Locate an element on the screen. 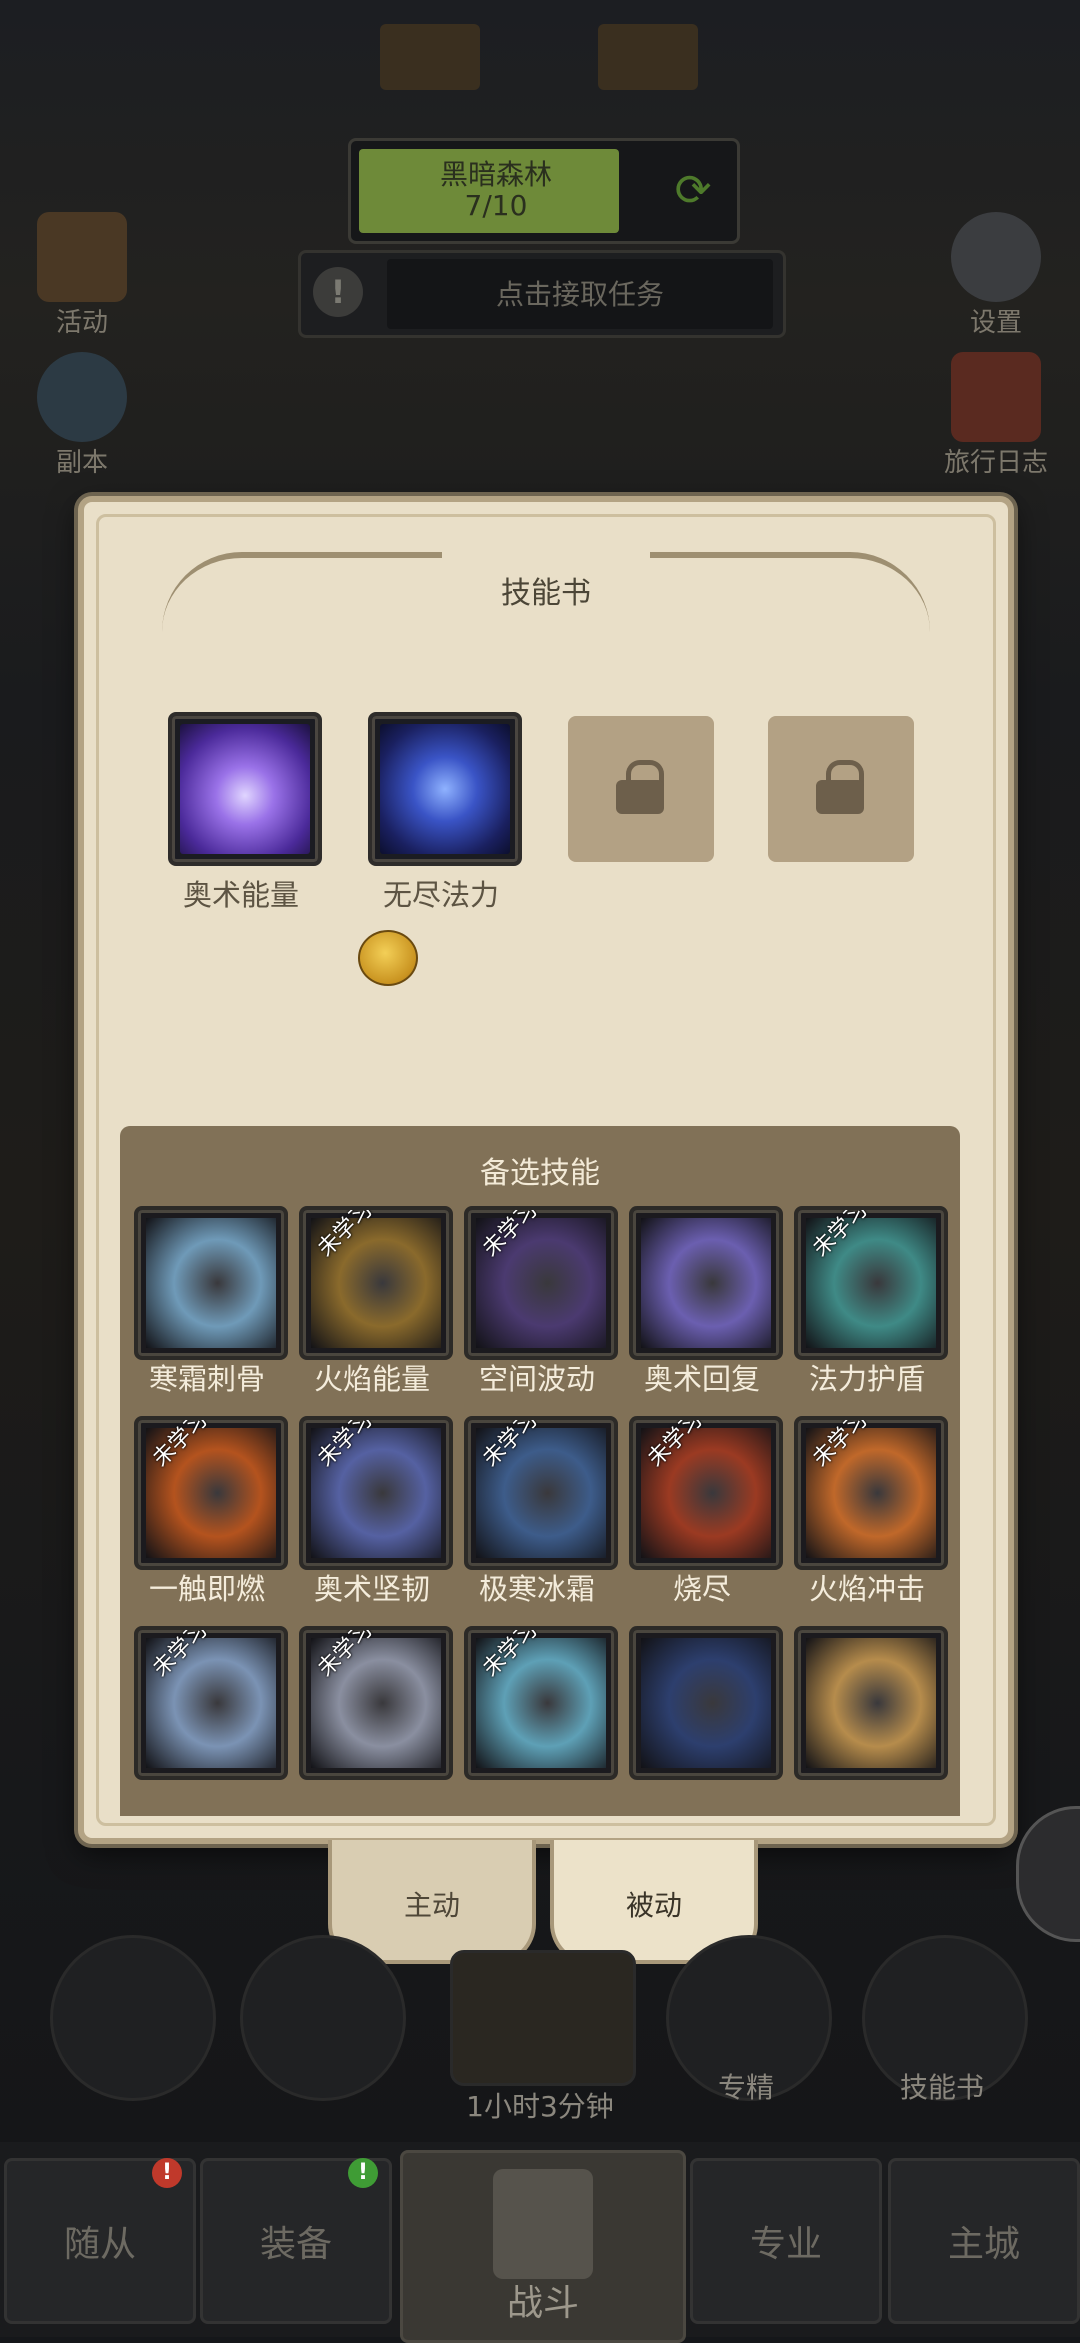 Image resolution: width=1080 pixels, height=2343 pixels. equipped-label-1: 奥术能量 is located at coordinates (240, 895).